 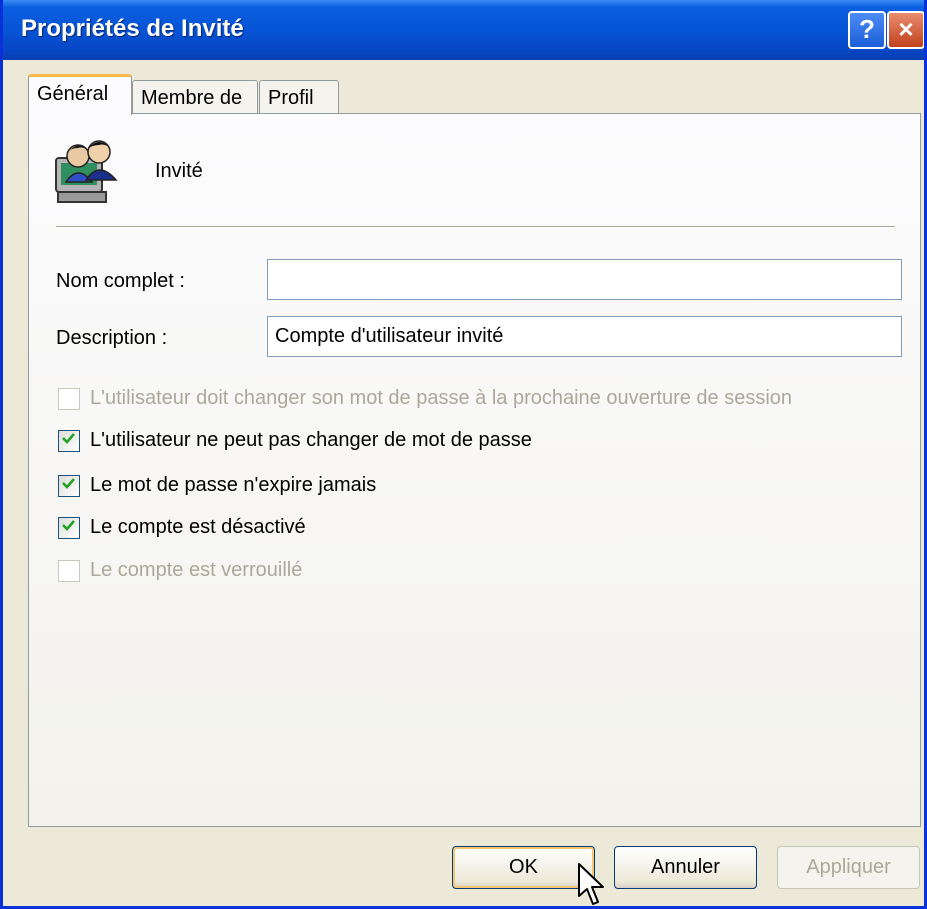 What do you see at coordinates (233, 485) in the screenshot?
I see `password-never-expires-label: Le mot de passe n'expire jamais` at bounding box center [233, 485].